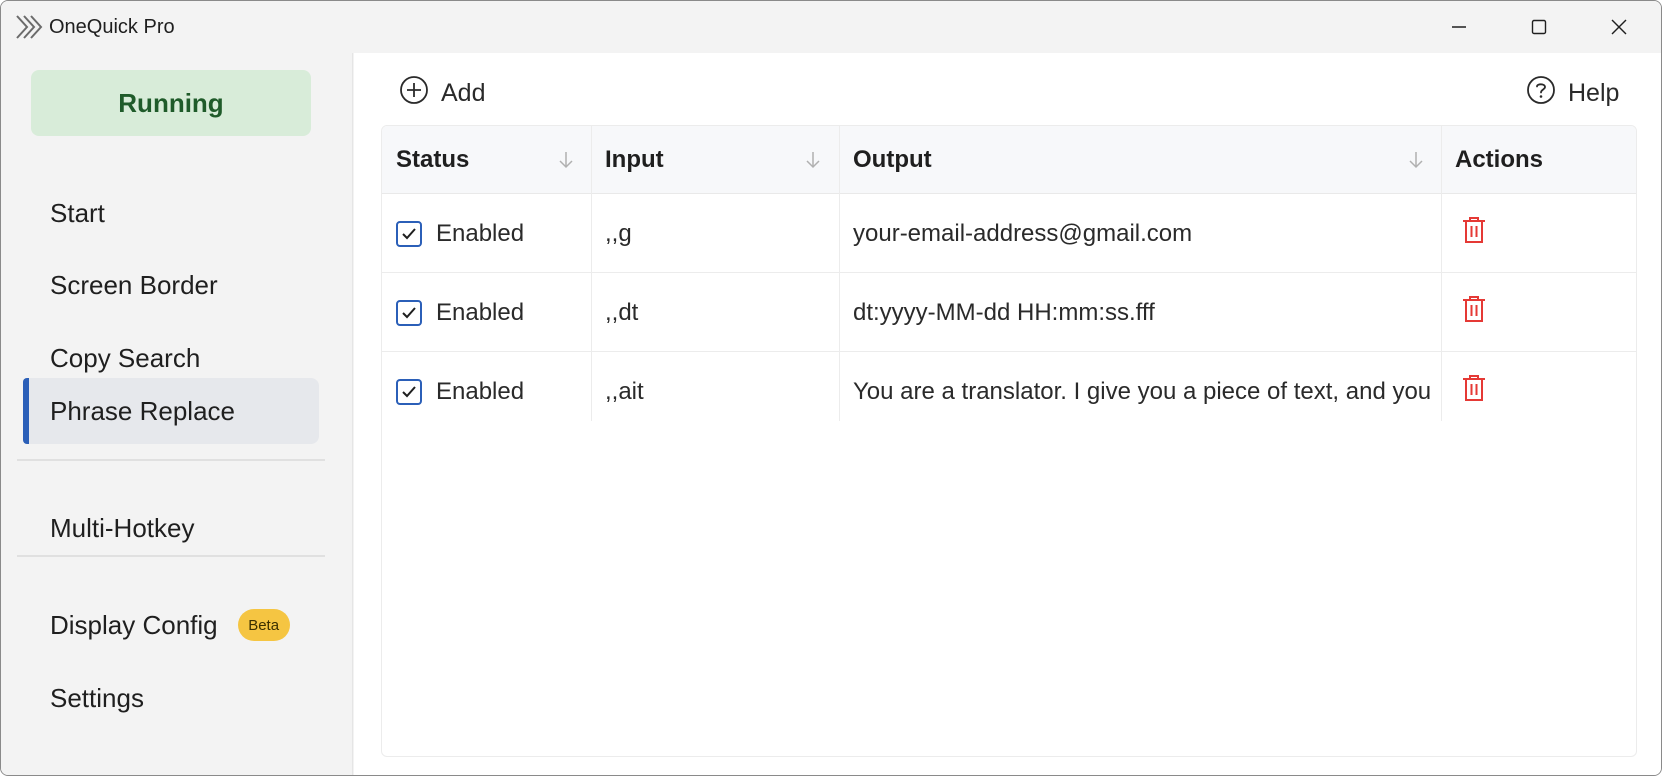 This screenshot has height=776, width=1662. I want to click on minimize-button, so click(1459, 27).